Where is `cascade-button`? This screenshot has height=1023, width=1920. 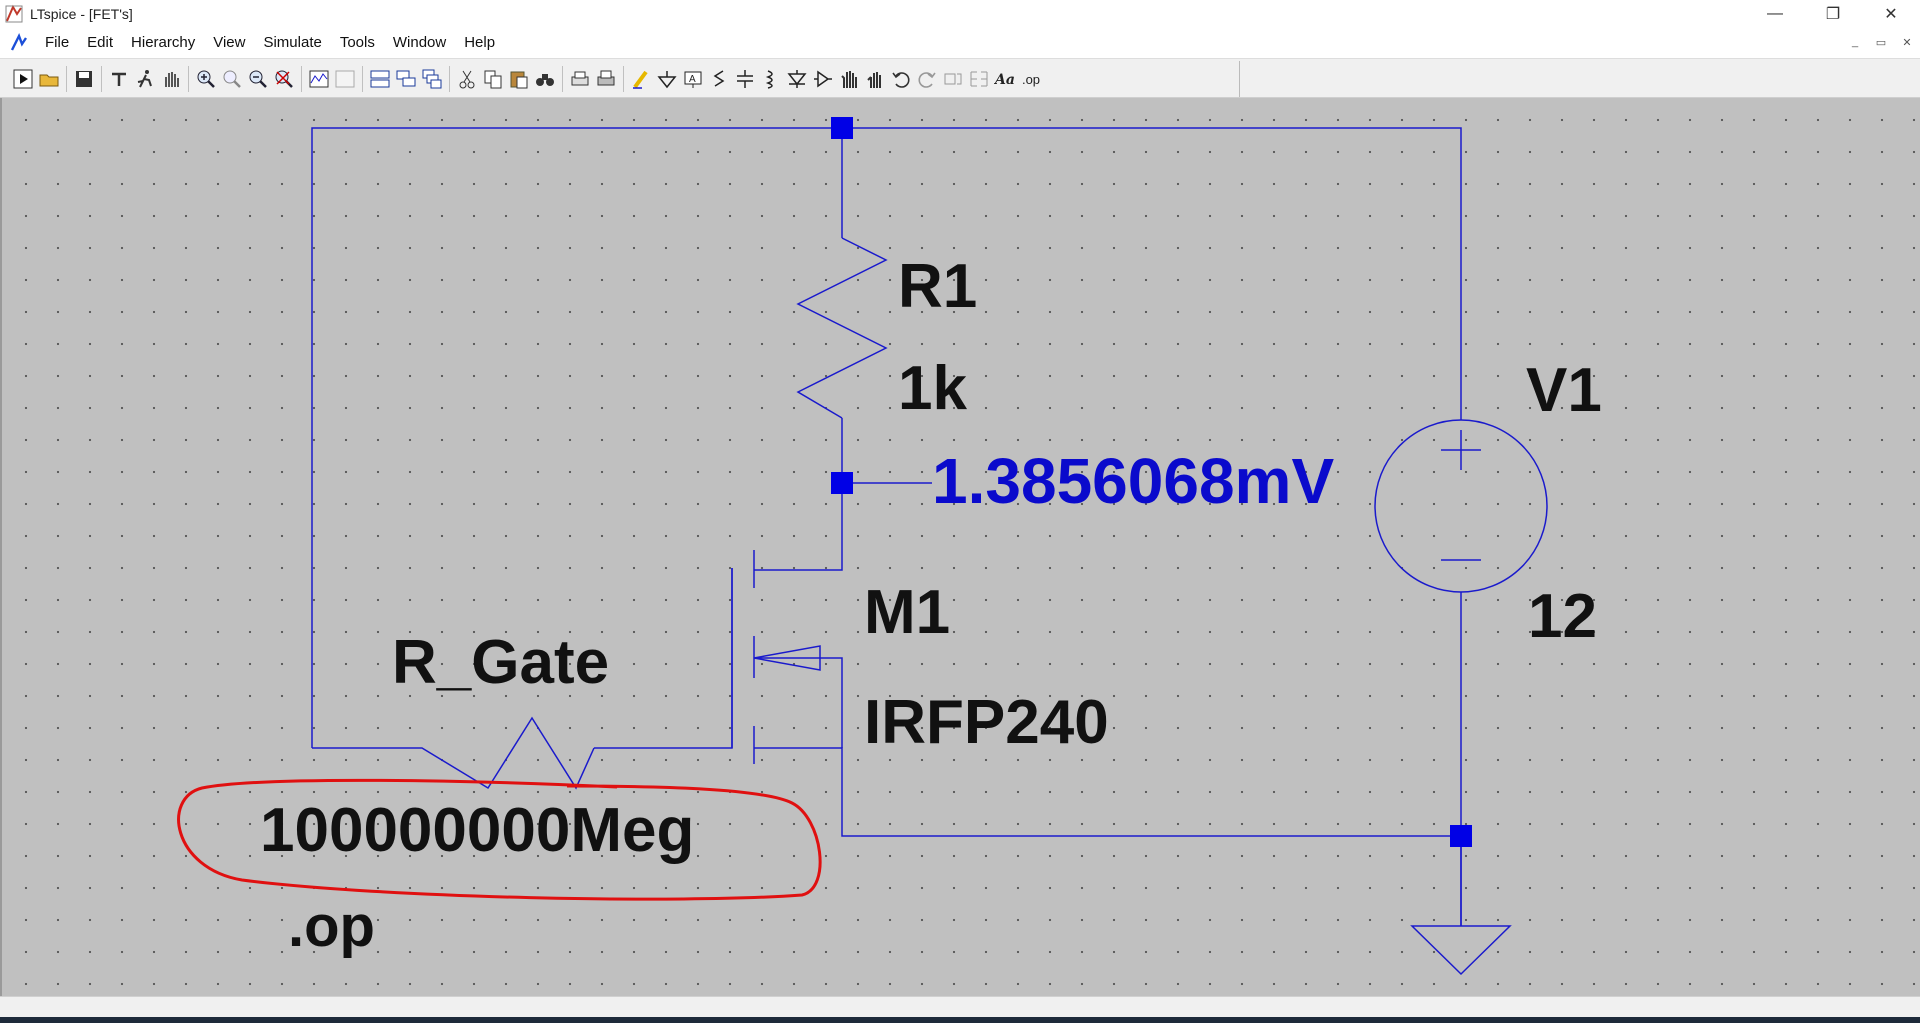
cascade-button is located at coordinates (432, 79).